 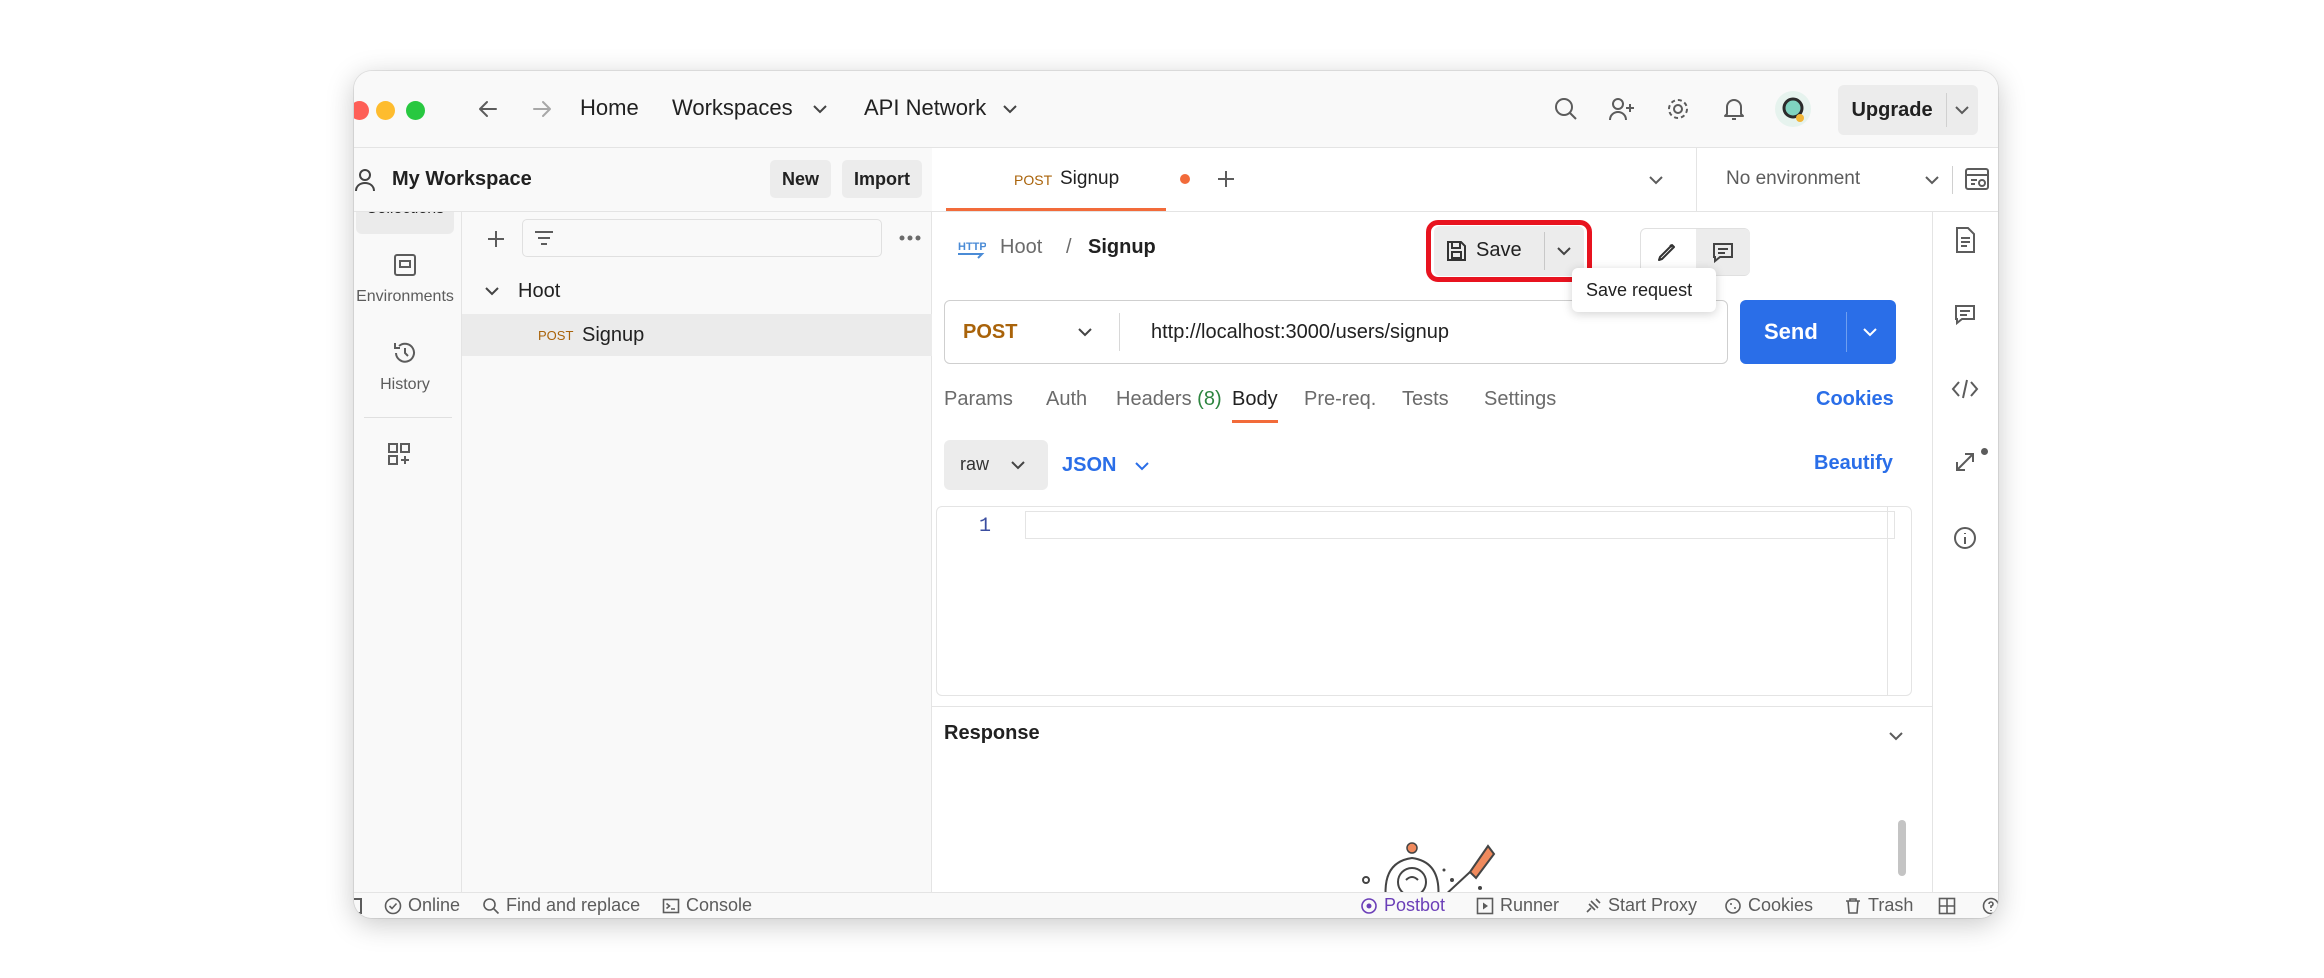 What do you see at coordinates (1891, 905) in the screenshot?
I see `trash-label: Trash` at bounding box center [1891, 905].